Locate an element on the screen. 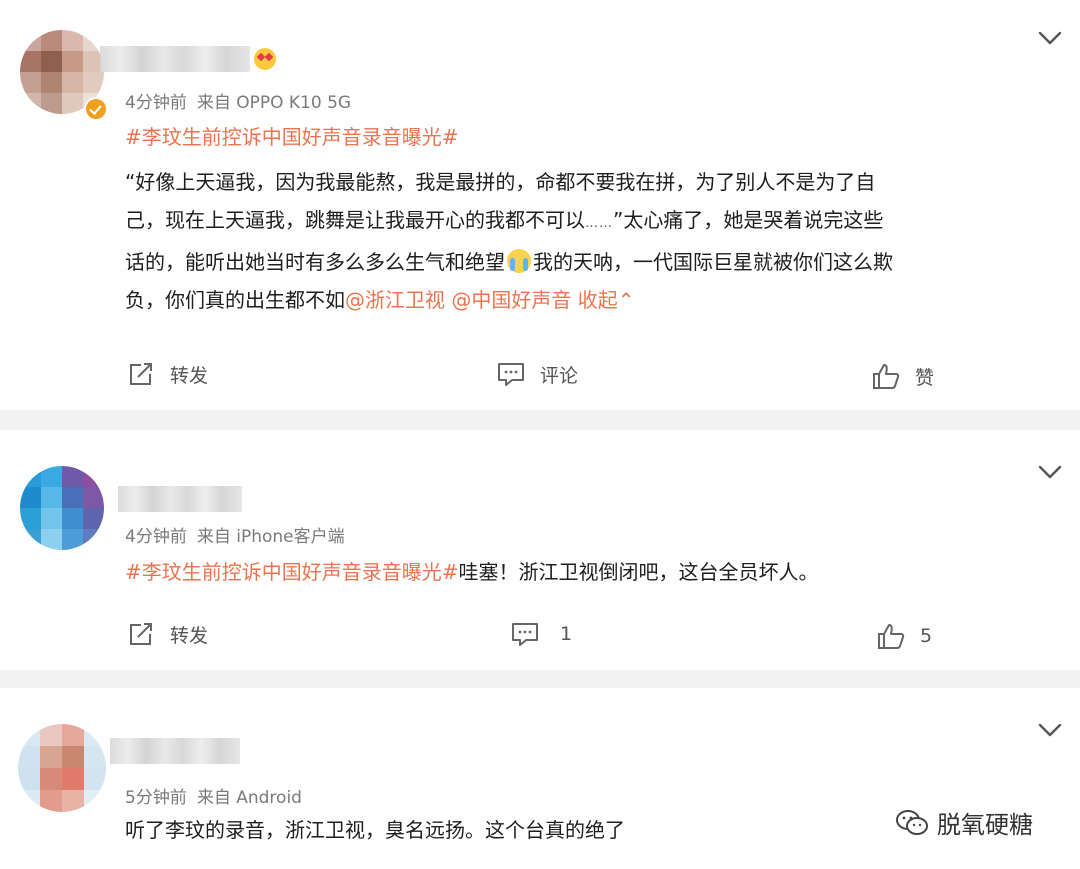 This screenshot has width=1080, height=869. collapse-link: 收起⌃ is located at coordinates (606, 300).